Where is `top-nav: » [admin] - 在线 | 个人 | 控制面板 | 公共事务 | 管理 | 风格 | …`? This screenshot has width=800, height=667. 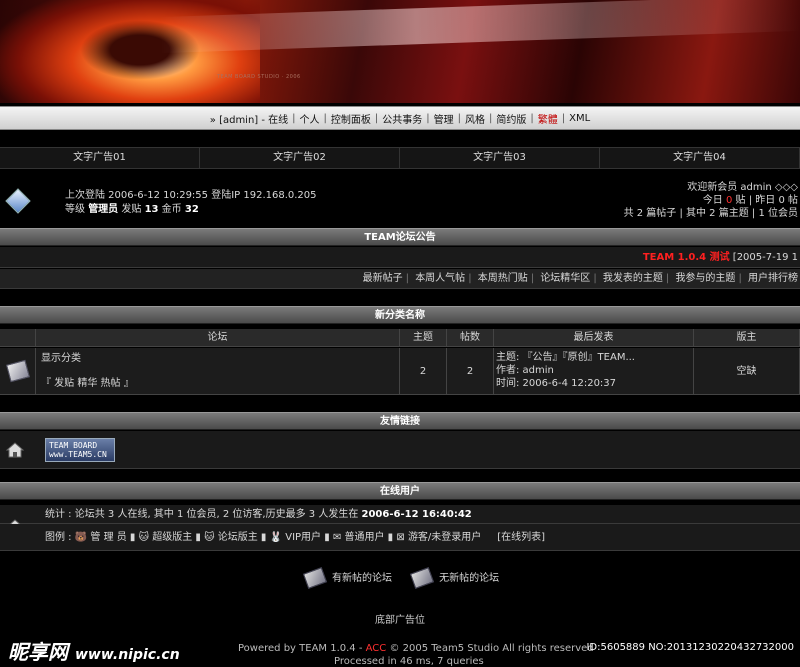 top-nav: » [admin] - 在线 | 个人 | 控制面板 | 公共事务 | 管理 | 风格 | … is located at coordinates (400, 118).